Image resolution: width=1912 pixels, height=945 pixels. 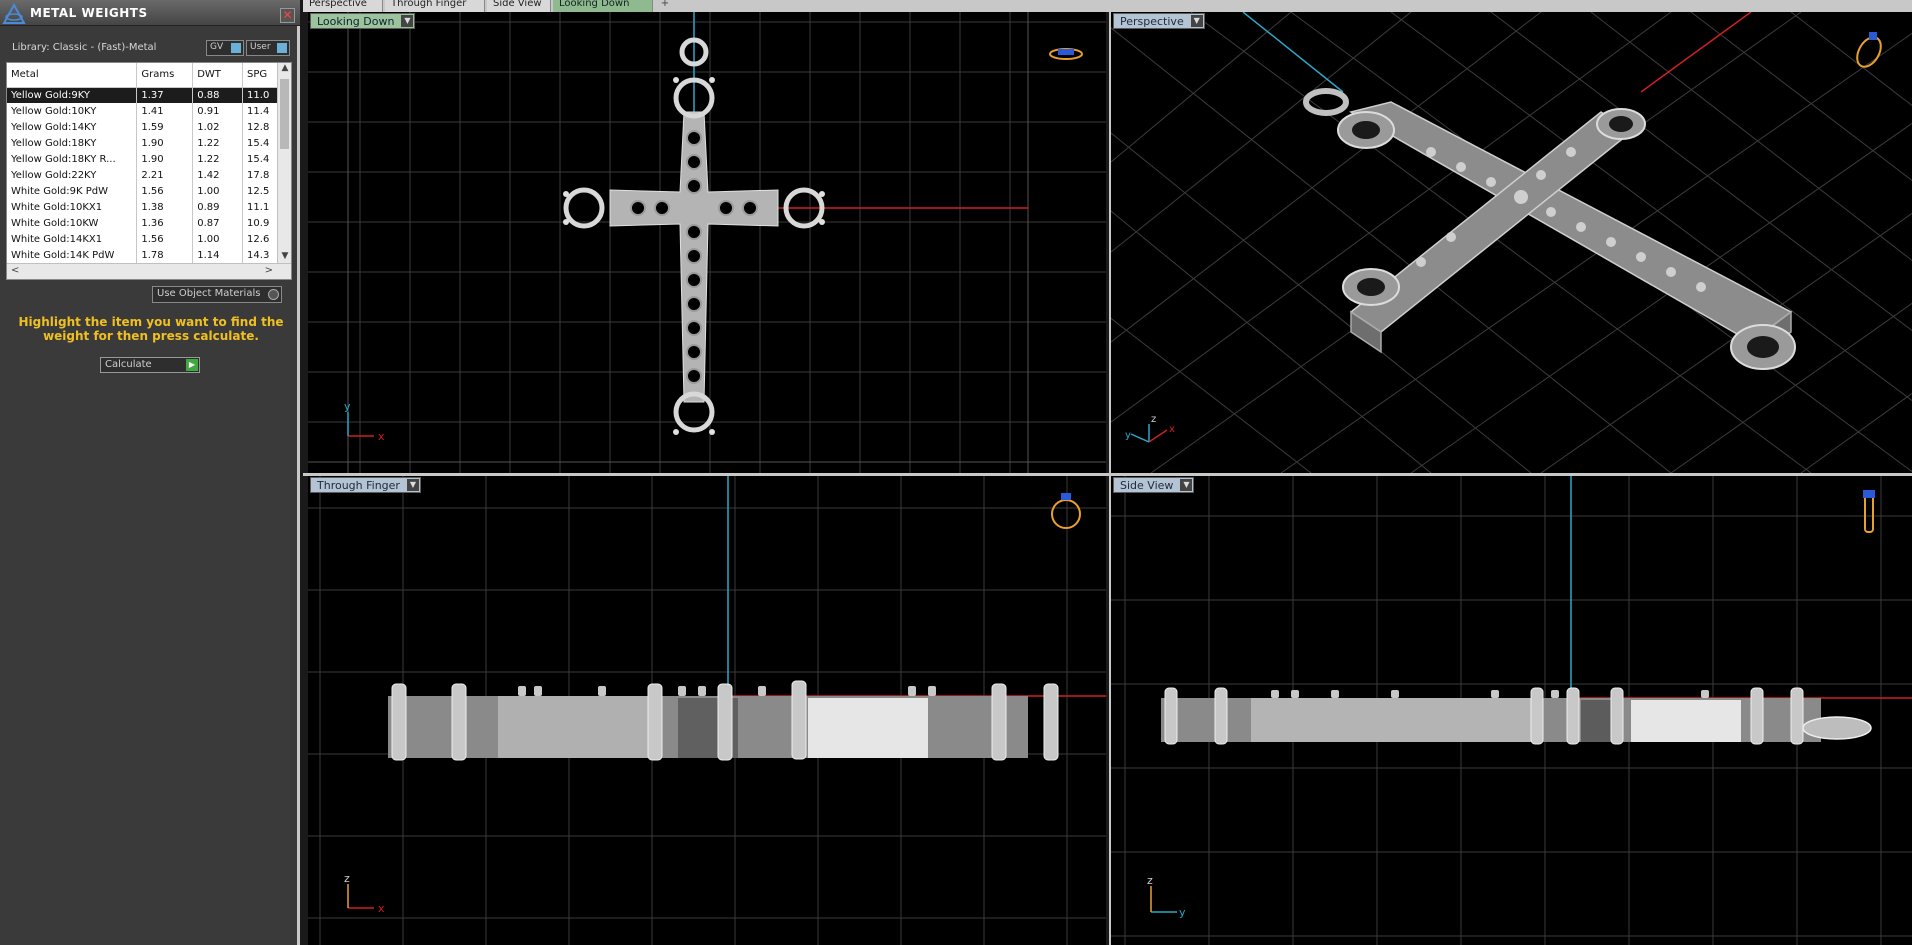 I want to click on table-row: Yellow Gold:22KY 2.21 1.42 17.8, so click(x=143, y=175).